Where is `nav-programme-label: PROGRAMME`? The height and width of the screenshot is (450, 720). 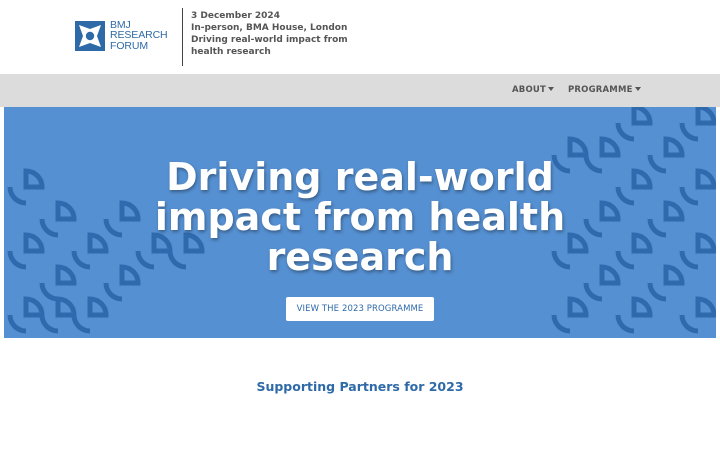 nav-programme-label: PROGRAMME is located at coordinates (600, 90).